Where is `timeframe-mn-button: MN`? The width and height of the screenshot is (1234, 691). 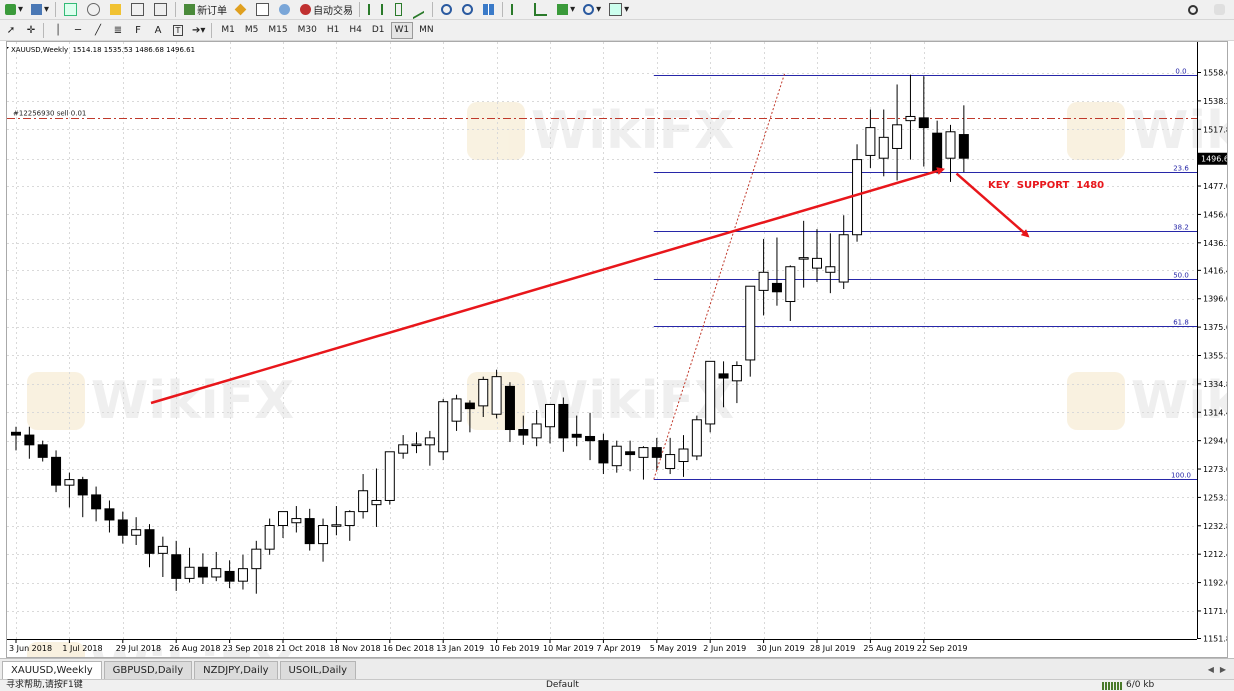
timeframe-mn-button: MN is located at coordinates (426, 30).